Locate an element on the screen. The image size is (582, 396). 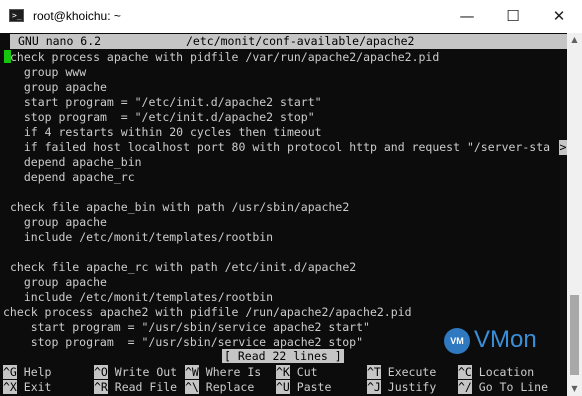
shortcut-key: ^U is located at coordinates (283, 387).